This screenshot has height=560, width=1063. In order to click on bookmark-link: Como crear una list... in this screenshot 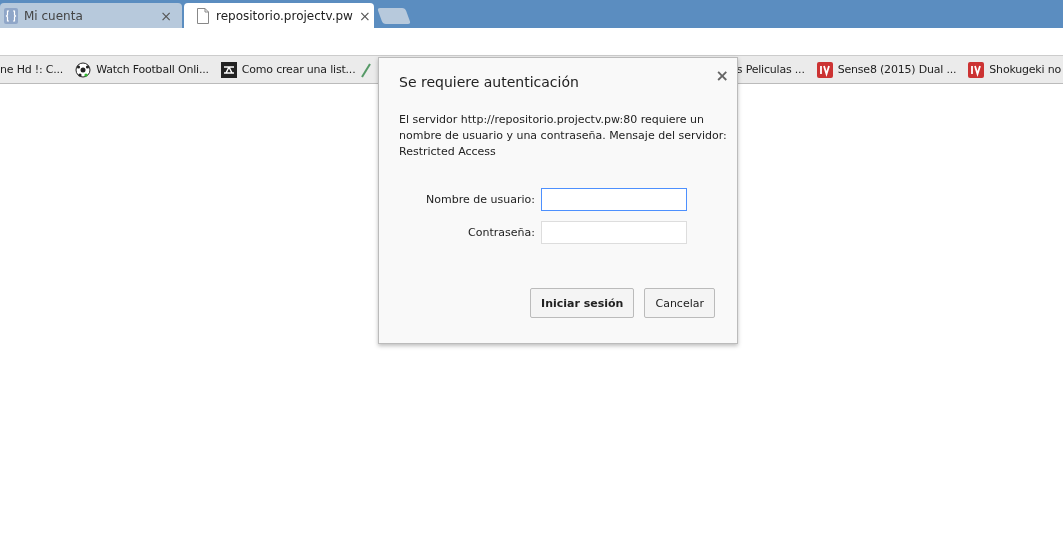, I will do `click(298, 69)`.